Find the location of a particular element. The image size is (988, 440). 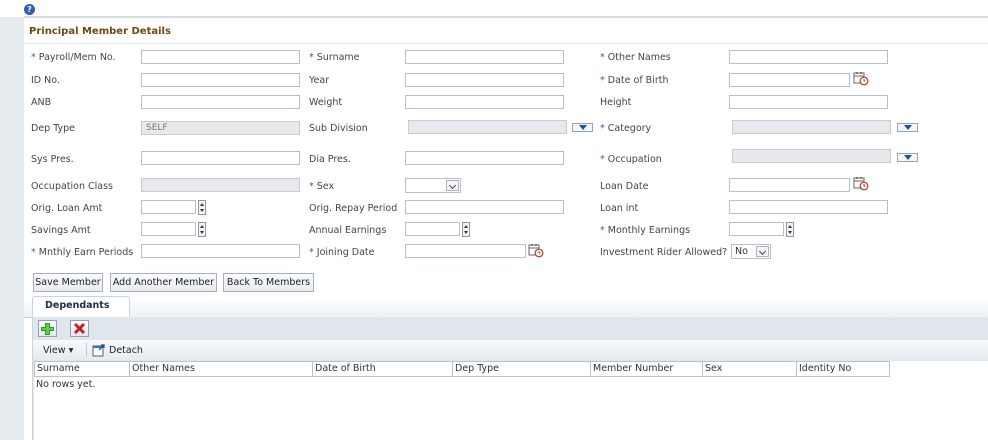

annual-earnings-input is located at coordinates (432, 229).